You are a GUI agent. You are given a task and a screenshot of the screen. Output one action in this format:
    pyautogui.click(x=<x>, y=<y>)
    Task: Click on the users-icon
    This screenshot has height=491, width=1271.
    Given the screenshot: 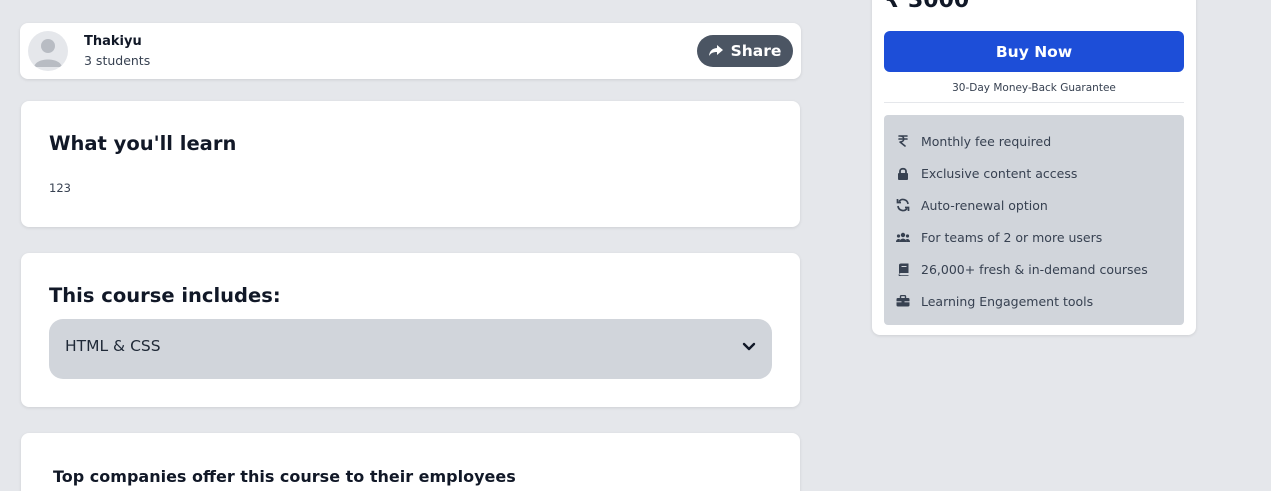 What is the action you would take?
    pyautogui.click(x=903, y=237)
    